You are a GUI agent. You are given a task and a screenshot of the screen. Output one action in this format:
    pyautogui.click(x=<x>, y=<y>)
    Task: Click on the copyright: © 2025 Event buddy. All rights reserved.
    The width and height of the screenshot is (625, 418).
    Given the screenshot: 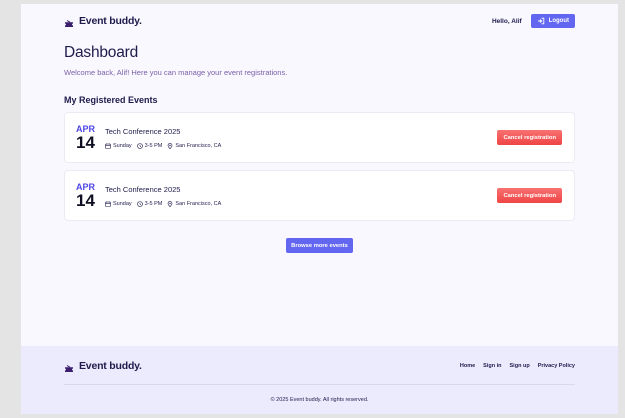 What is the action you would take?
    pyautogui.click(x=319, y=400)
    